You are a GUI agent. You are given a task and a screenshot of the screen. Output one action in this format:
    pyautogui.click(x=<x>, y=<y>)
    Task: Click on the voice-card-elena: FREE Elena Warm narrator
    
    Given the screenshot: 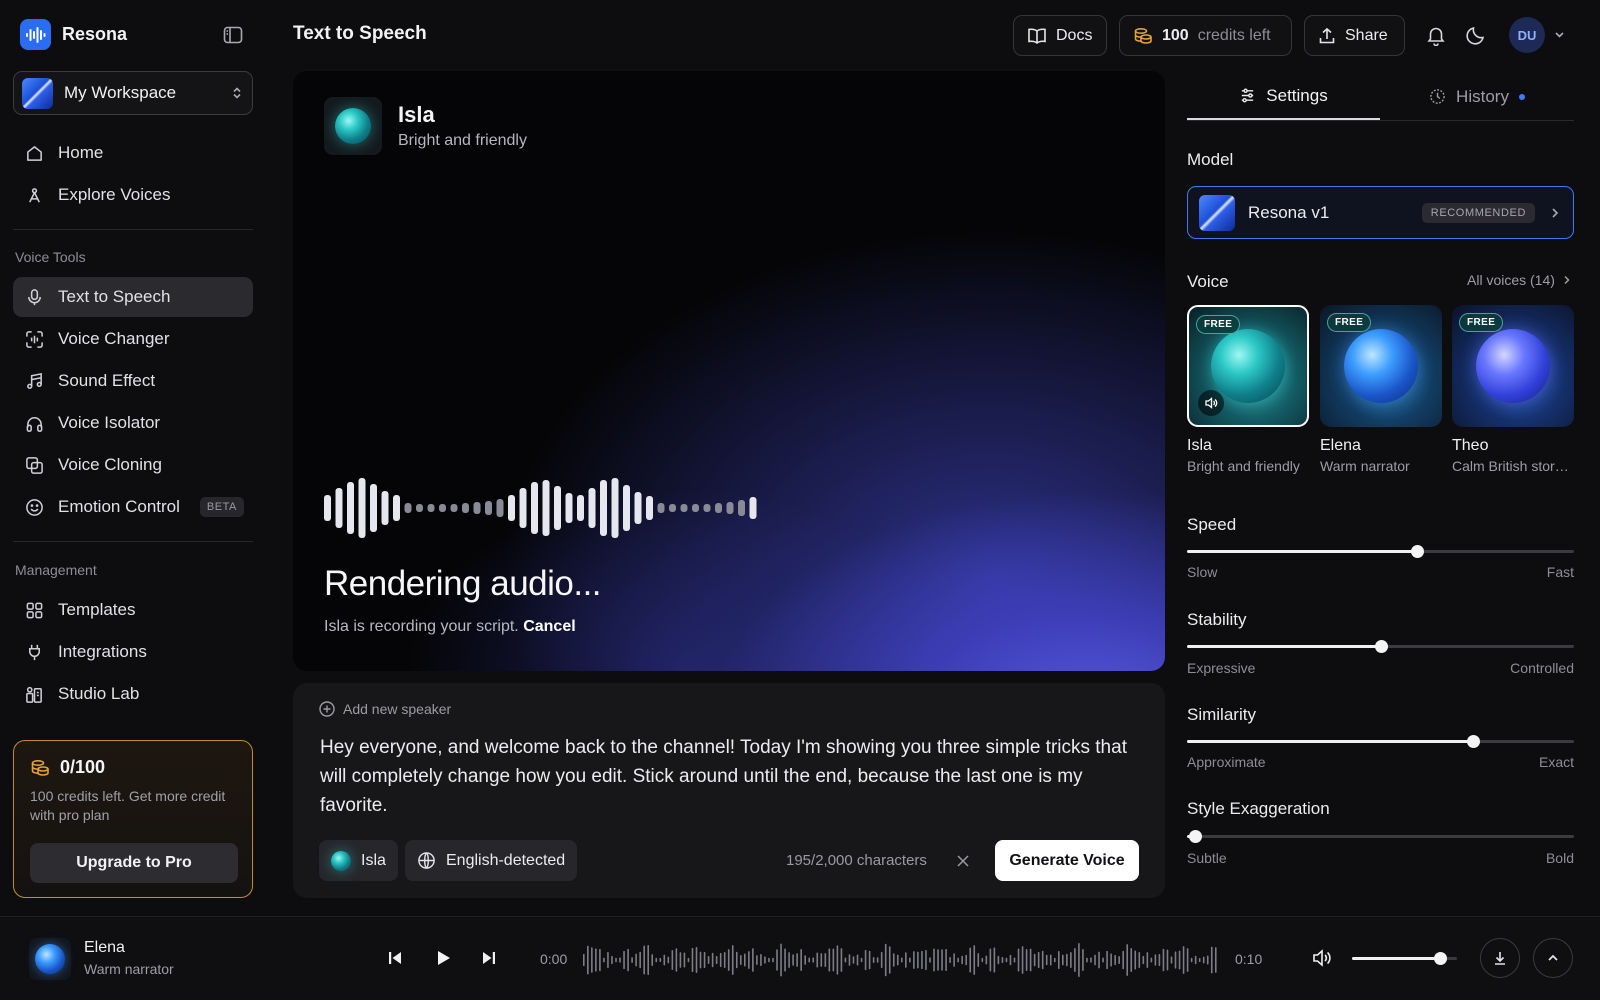 What is the action you would take?
    pyautogui.click(x=1381, y=389)
    